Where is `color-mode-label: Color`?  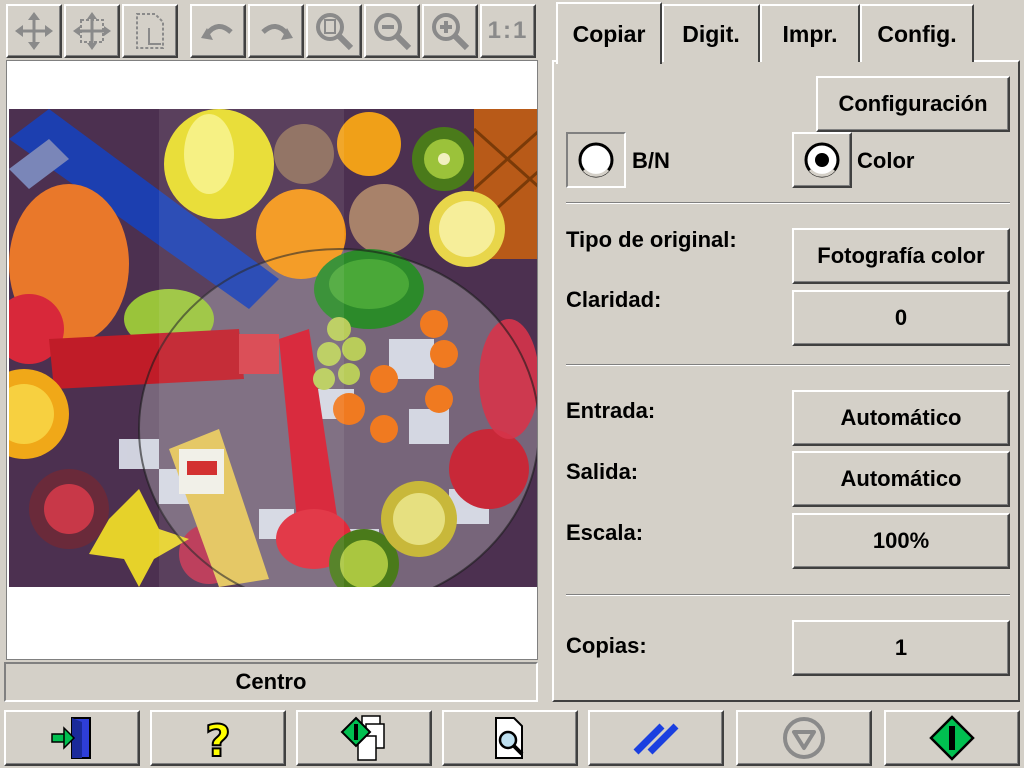
color-mode-label: Color is located at coordinates (886, 160).